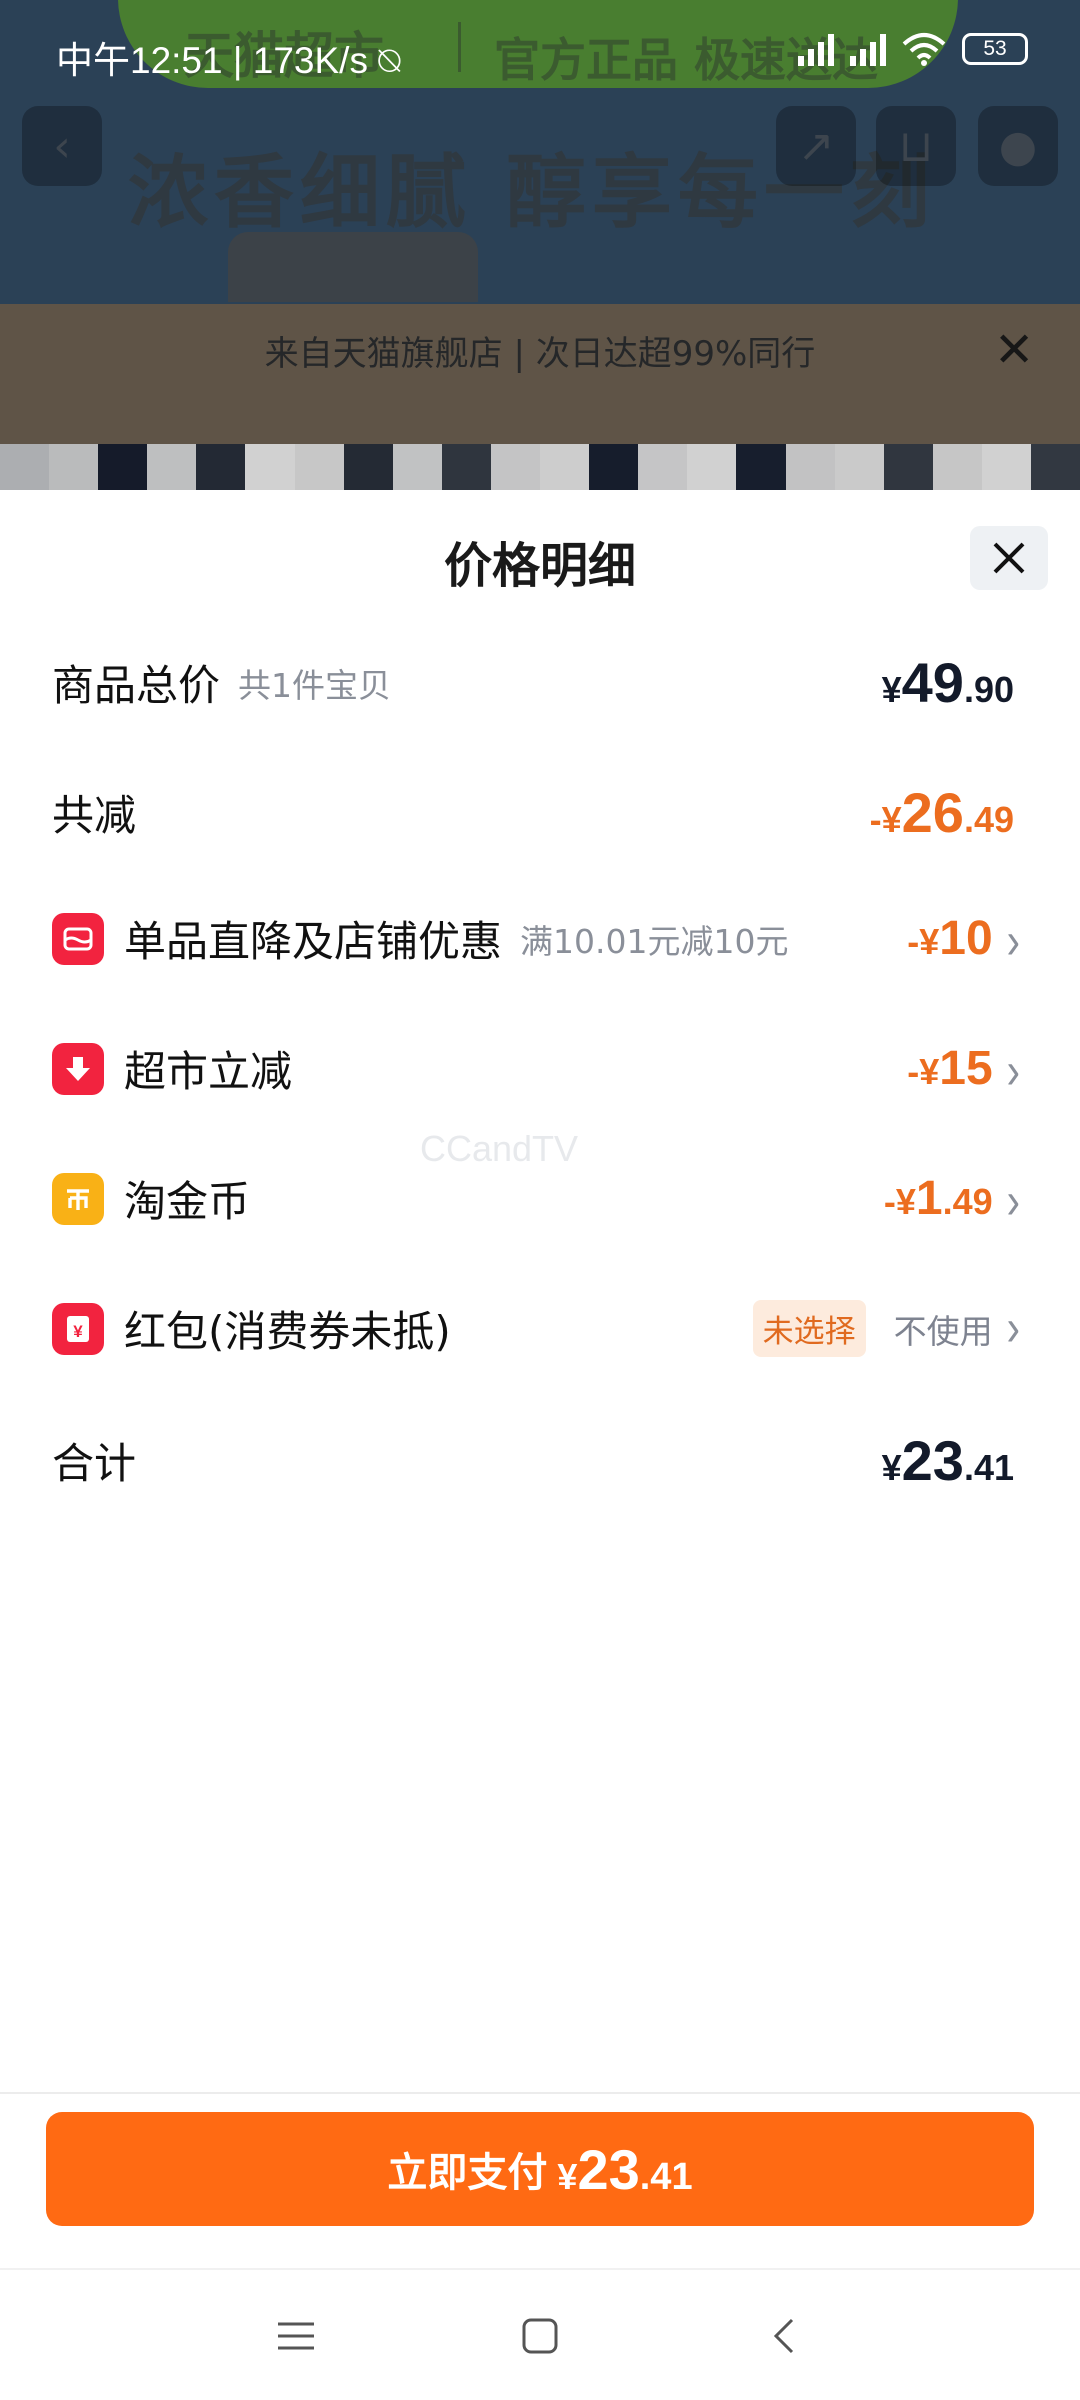 Image resolution: width=1080 pixels, height=2400 pixels. I want to click on total-price: ¥49.90, so click(947, 682).